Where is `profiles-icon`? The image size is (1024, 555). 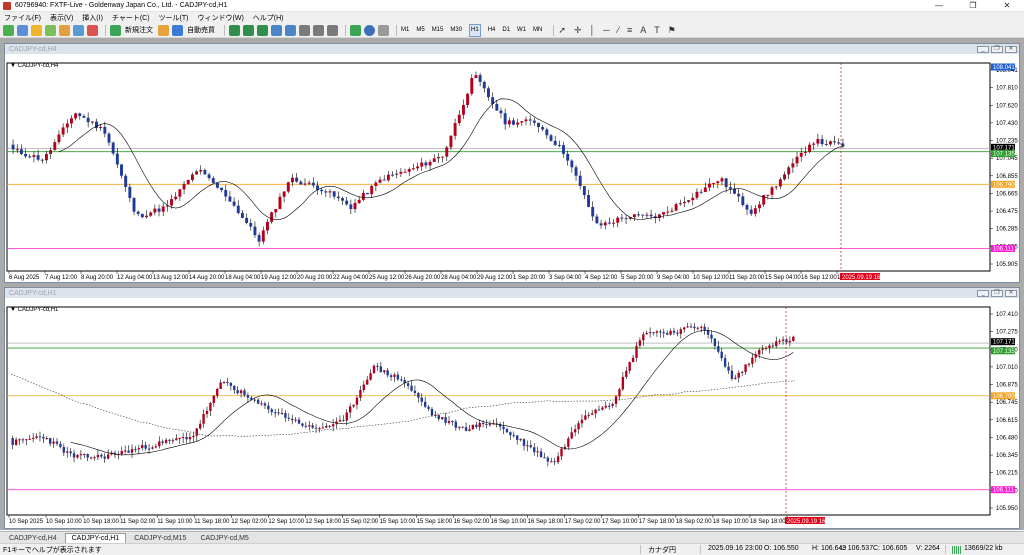
profiles-icon is located at coordinates (22, 30).